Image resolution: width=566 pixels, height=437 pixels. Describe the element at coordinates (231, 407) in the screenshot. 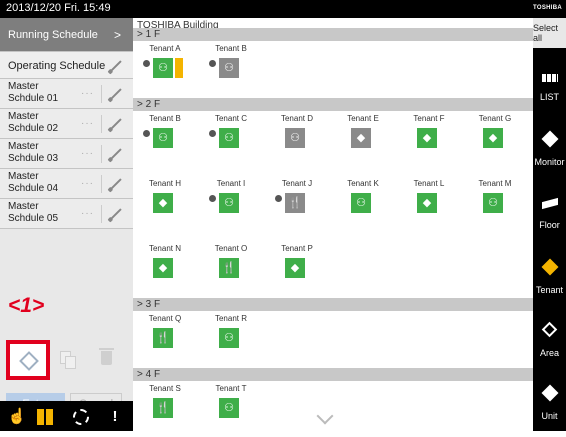

I see `tenant-tile: Tenant T ⚇` at that location.